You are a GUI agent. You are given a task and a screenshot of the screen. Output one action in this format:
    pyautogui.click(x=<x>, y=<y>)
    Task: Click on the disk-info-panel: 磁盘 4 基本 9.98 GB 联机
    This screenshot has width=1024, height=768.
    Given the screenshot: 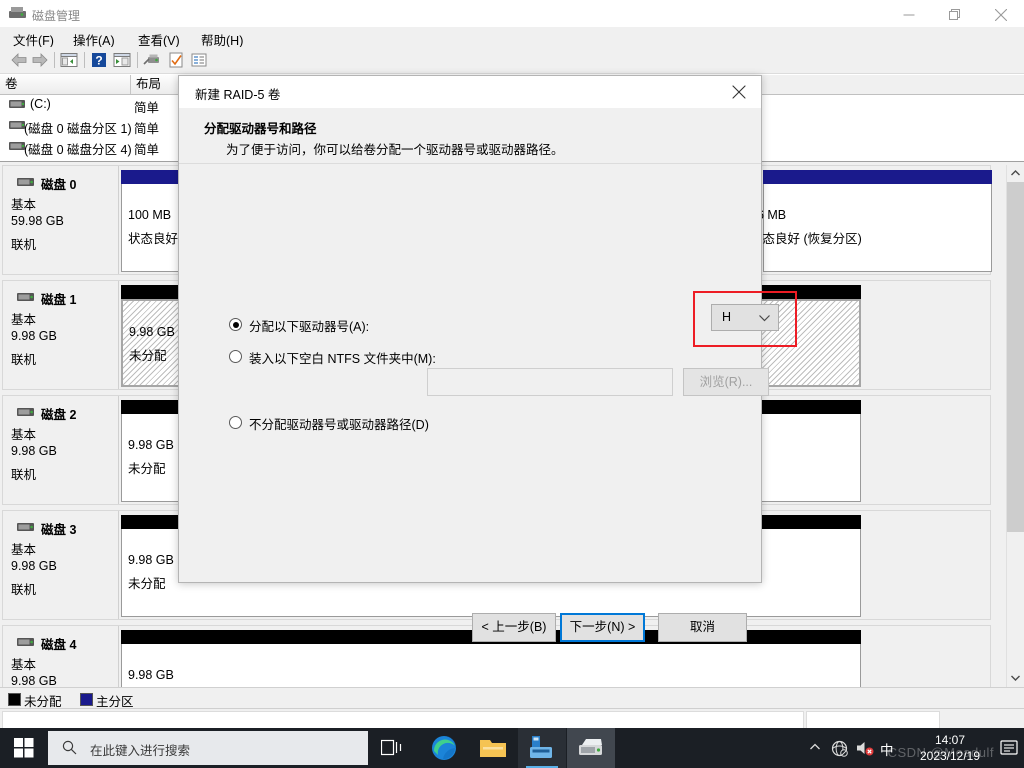 What is the action you would take?
    pyautogui.click(x=61, y=656)
    